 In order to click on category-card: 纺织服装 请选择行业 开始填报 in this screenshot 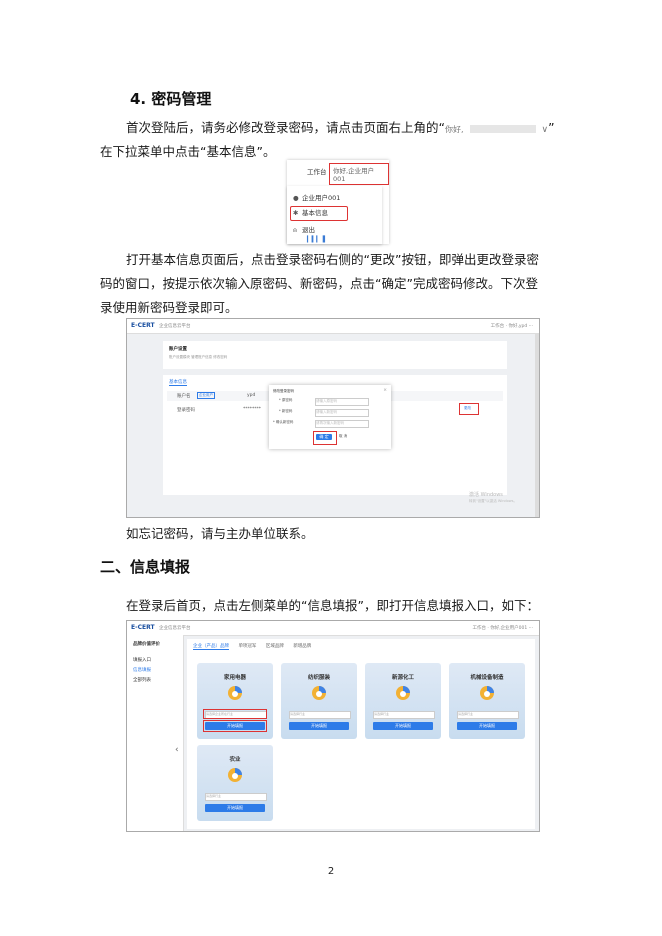, I will do `click(319, 701)`.